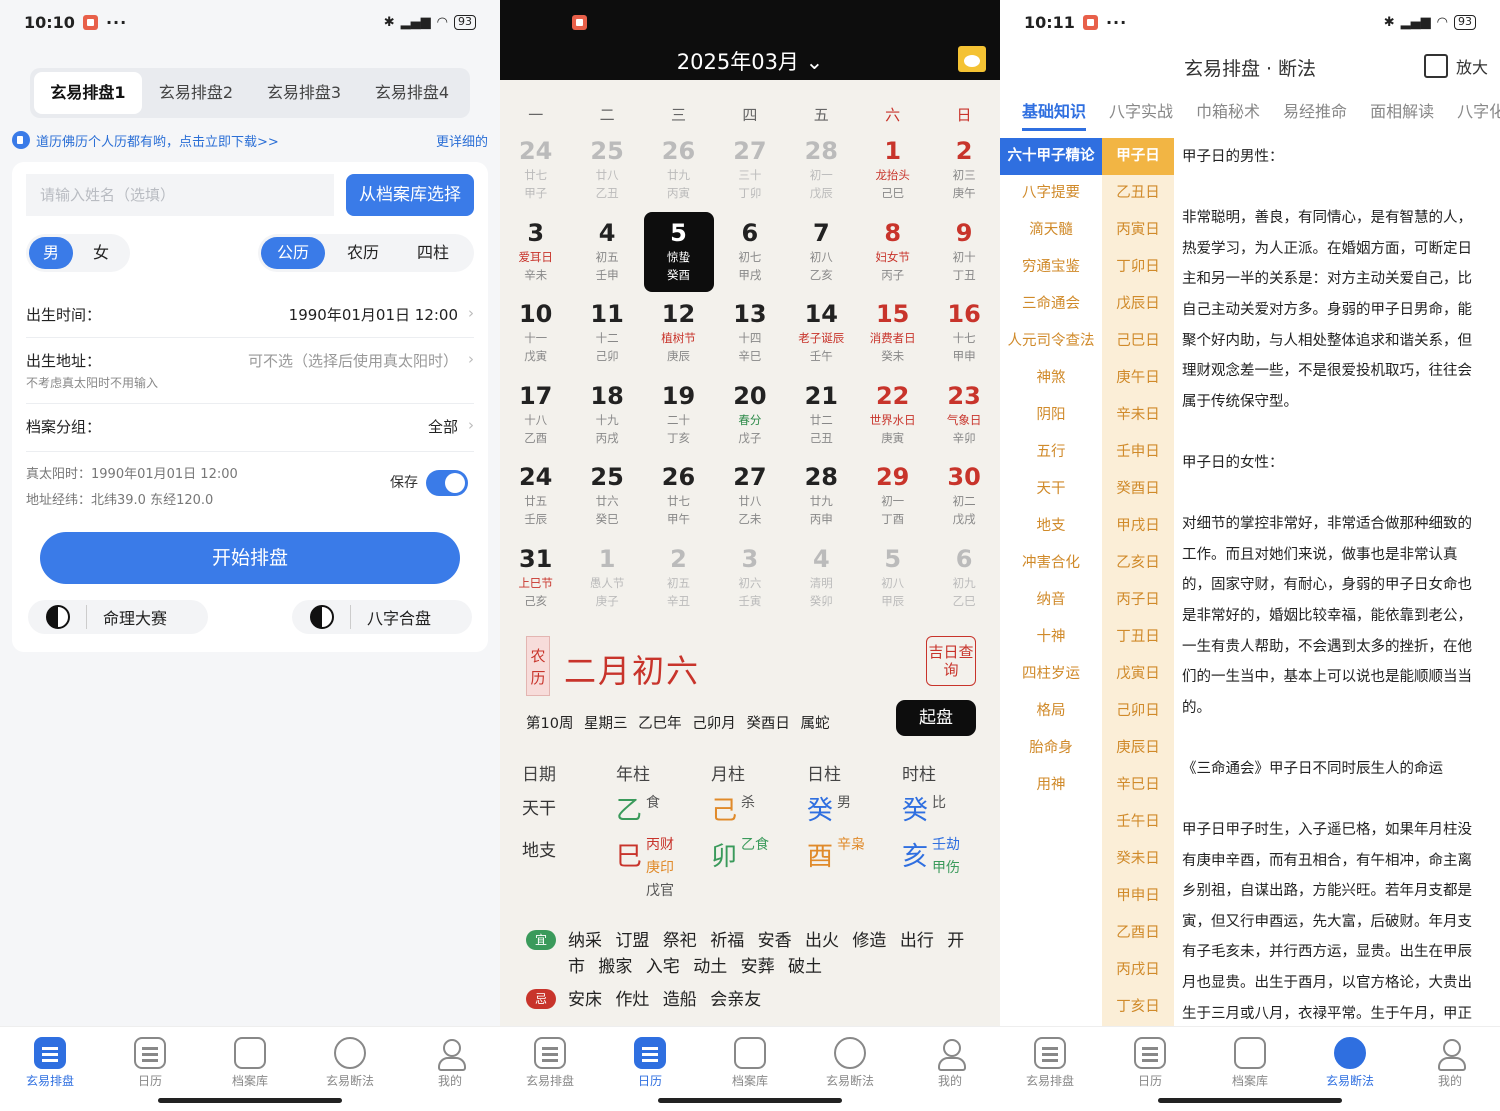 The image size is (1500, 1111). Describe the element at coordinates (1138, 711) in the screenshot. I see `day-item: 己卯日` at that location.